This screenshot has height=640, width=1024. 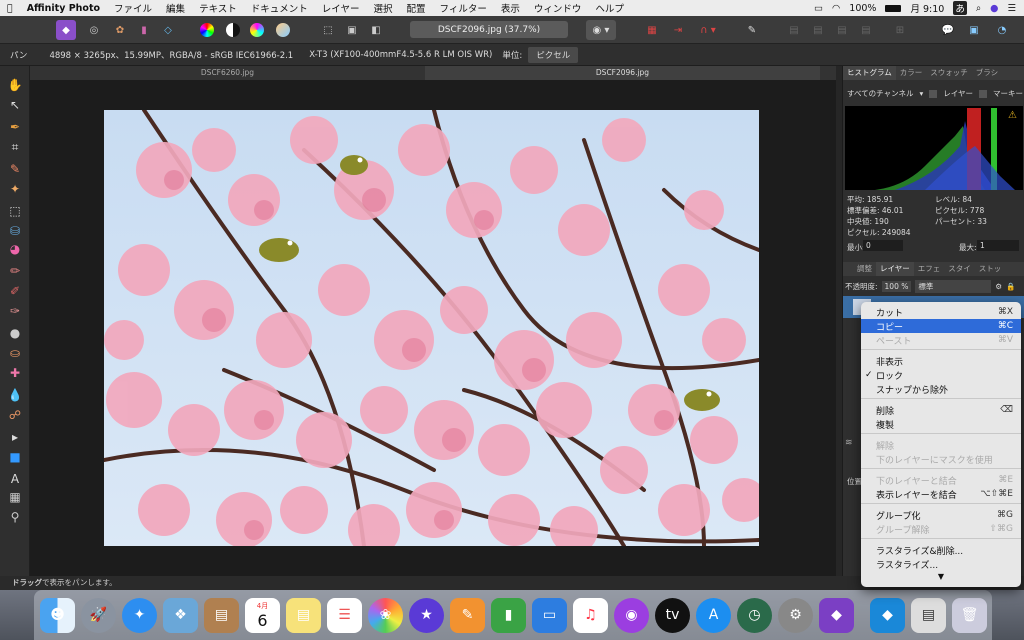 I want to click on battery-icon, so click(x=893, y=8).